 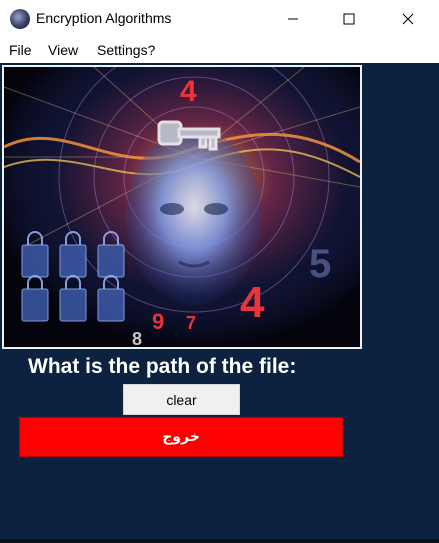 I want to click on exit-button: خروج, so click(x=181, y=437).